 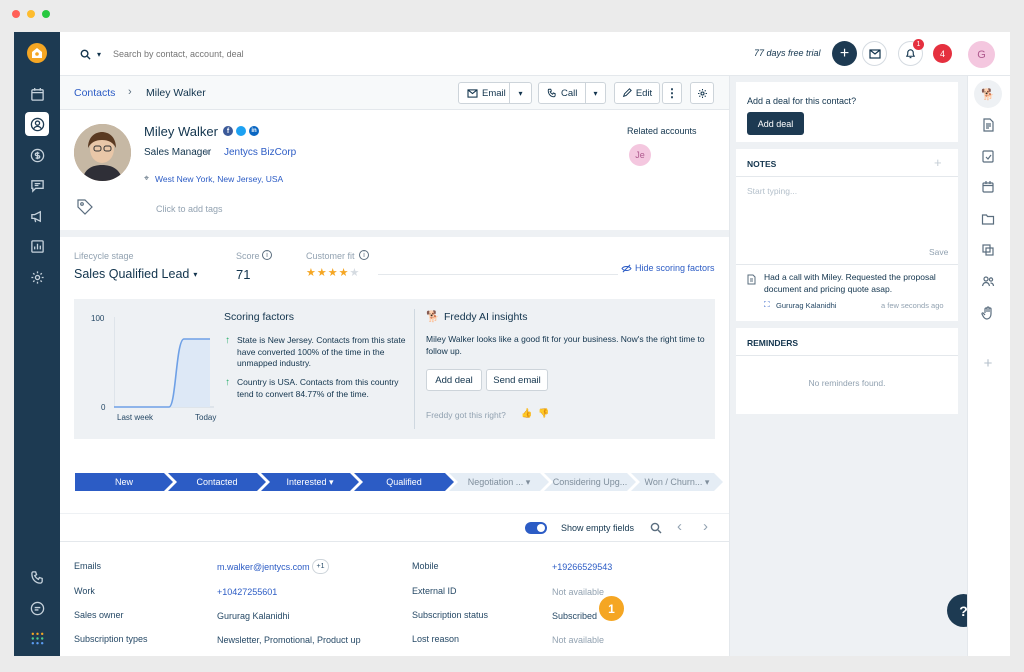 What do you see at coordinates (37, 124) in the screenshot?
I see `contacts-icon` at bounding box center [37, 124].